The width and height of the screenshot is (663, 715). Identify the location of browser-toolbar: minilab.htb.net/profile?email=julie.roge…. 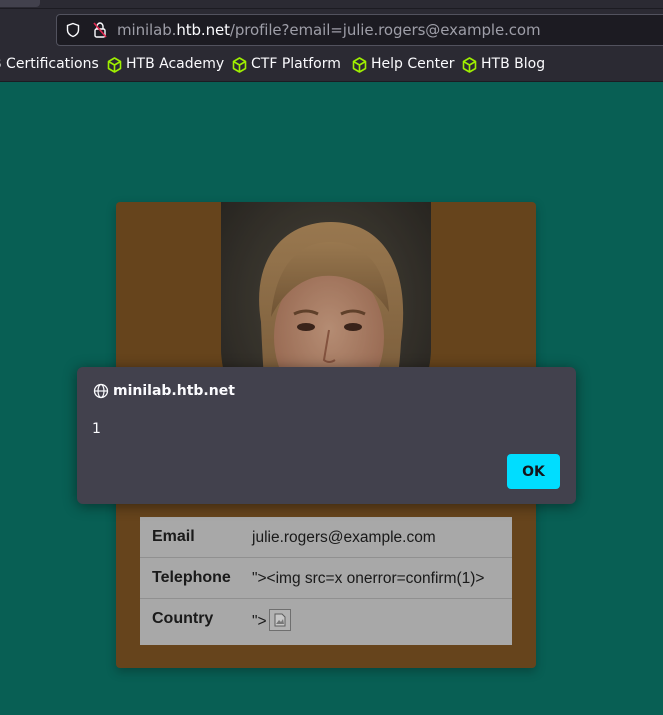
(331, 24).